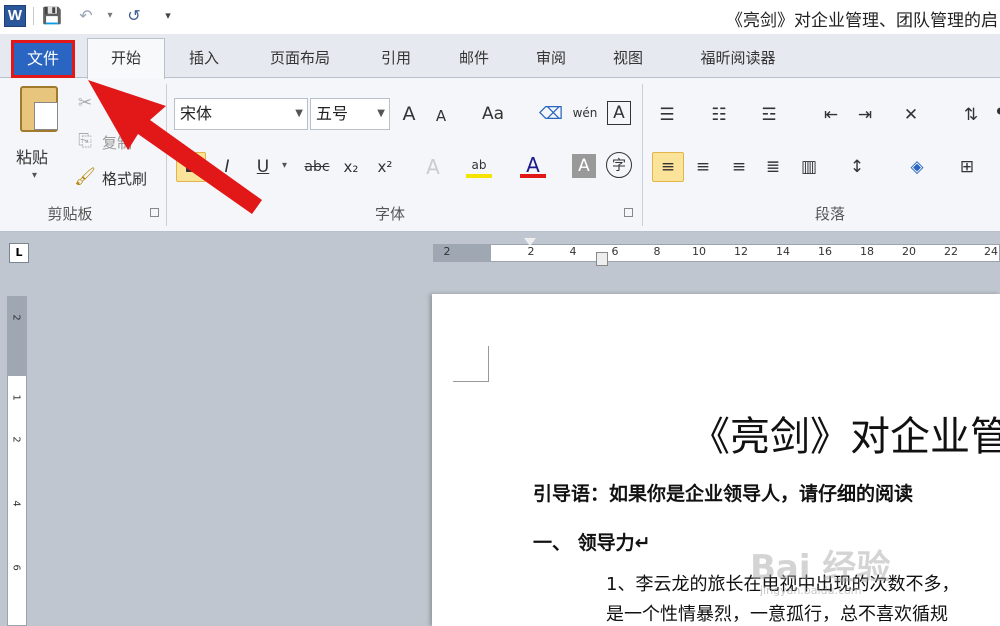 This screenshot has height=626, width=1000. What do you see at coordinates (867, 251) in the screenshot?
I see `ruler-tick: 18` at bounding box center [867, 251].